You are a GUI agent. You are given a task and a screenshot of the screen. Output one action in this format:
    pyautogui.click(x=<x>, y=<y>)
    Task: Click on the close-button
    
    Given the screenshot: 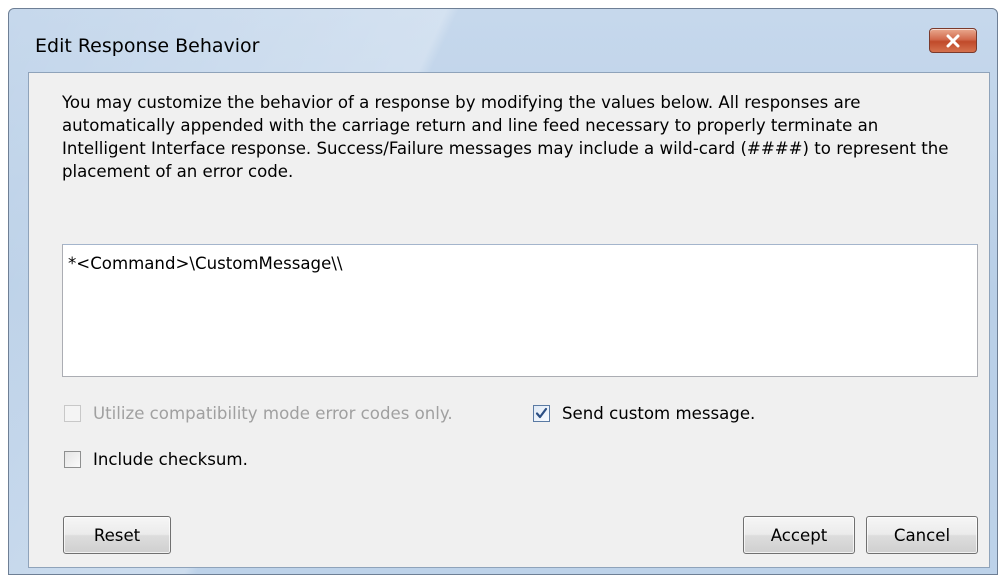 What is the action you would take?
    pyautogui.click(x=953, y=40)
    